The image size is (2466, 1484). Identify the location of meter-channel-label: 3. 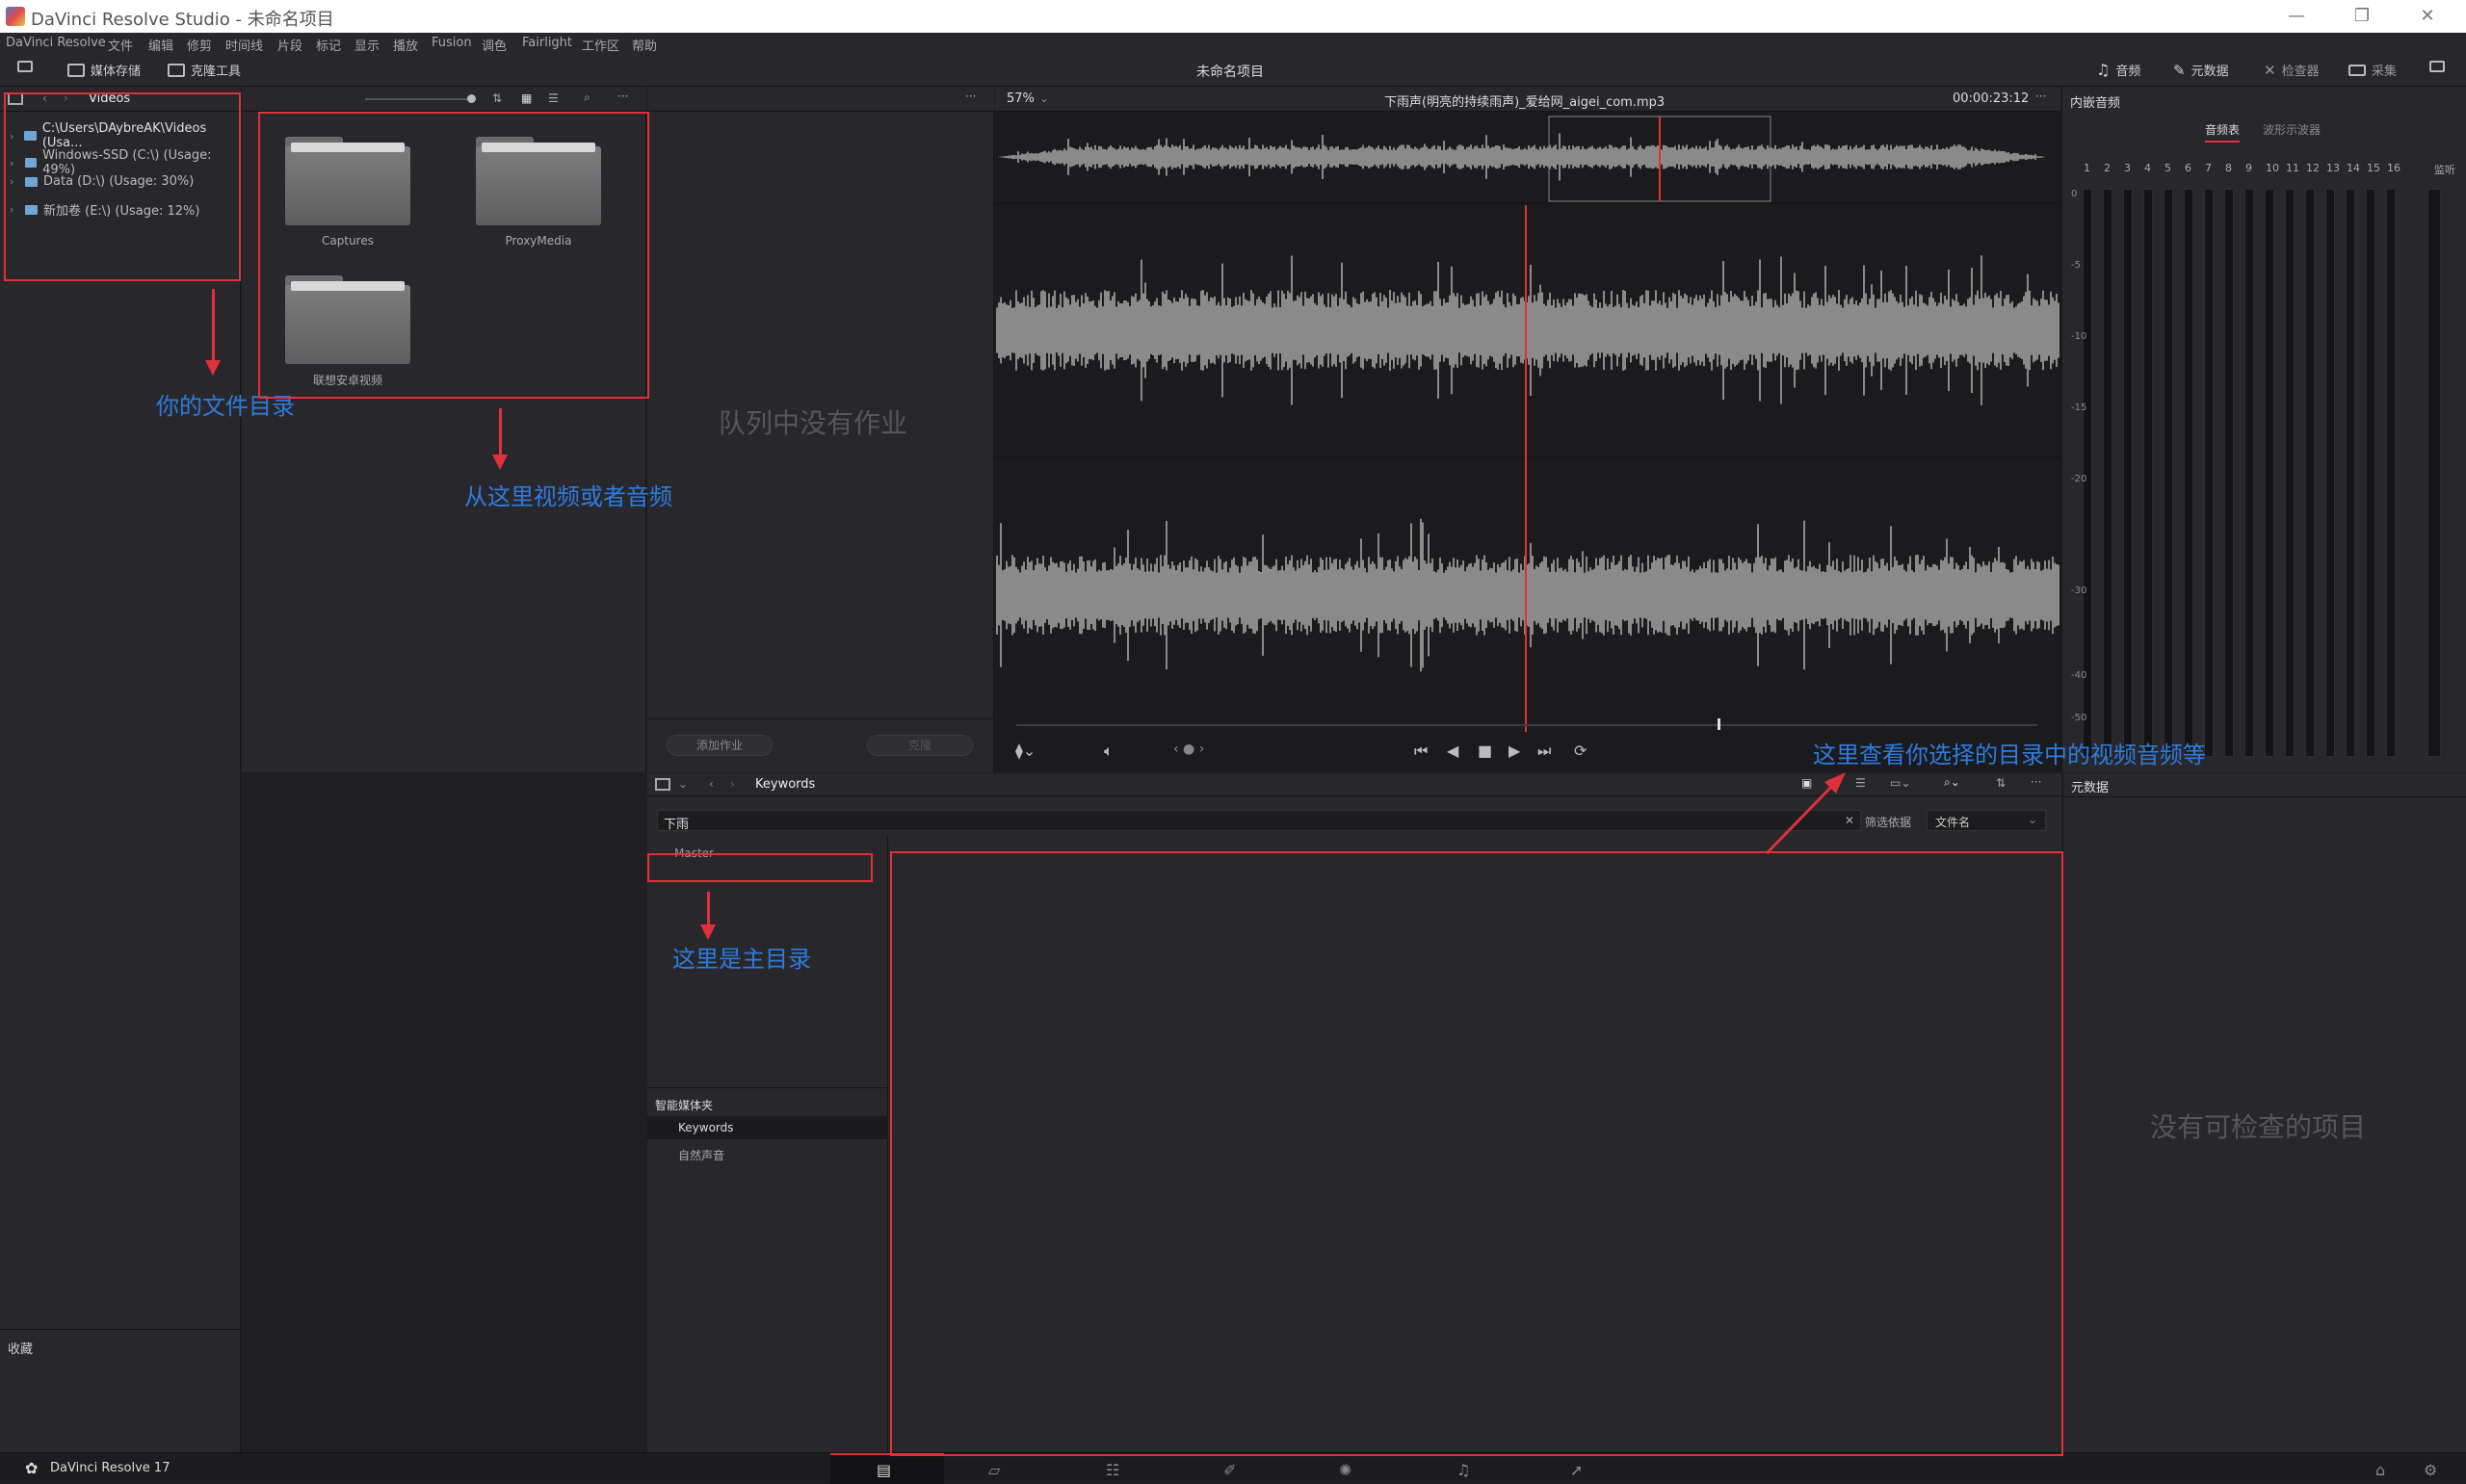
(2127, 168).